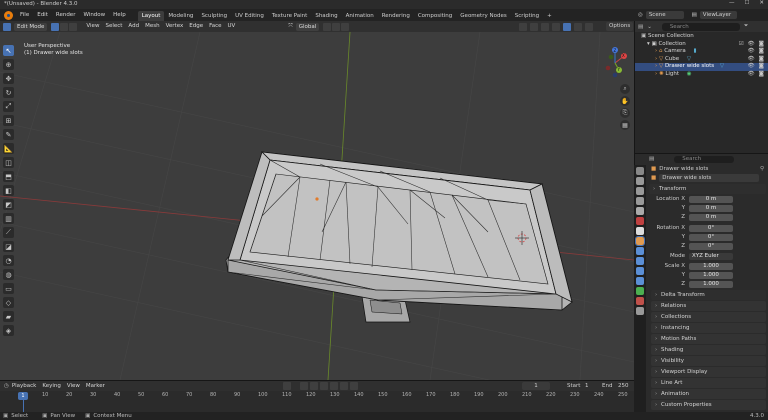 The height and width of the screenshot is (420, 768). What do you see at coordinates (708, 350) in the screenshot?
I see `section-shading: Shading` at bounding box center [708, 350].